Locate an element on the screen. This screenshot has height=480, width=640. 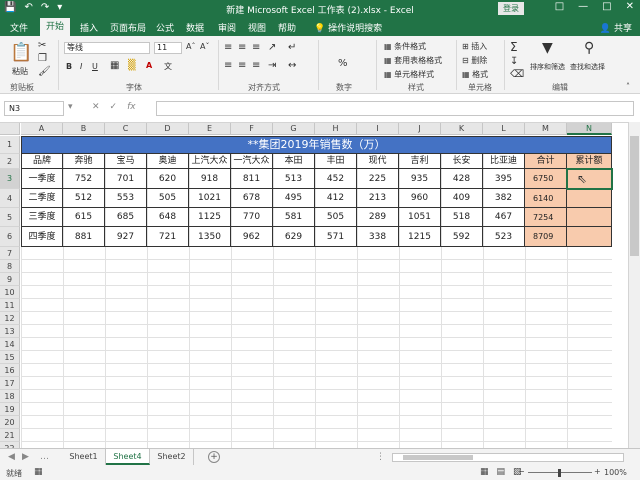
data-cell: 752 is located at coordinates (84, 179).